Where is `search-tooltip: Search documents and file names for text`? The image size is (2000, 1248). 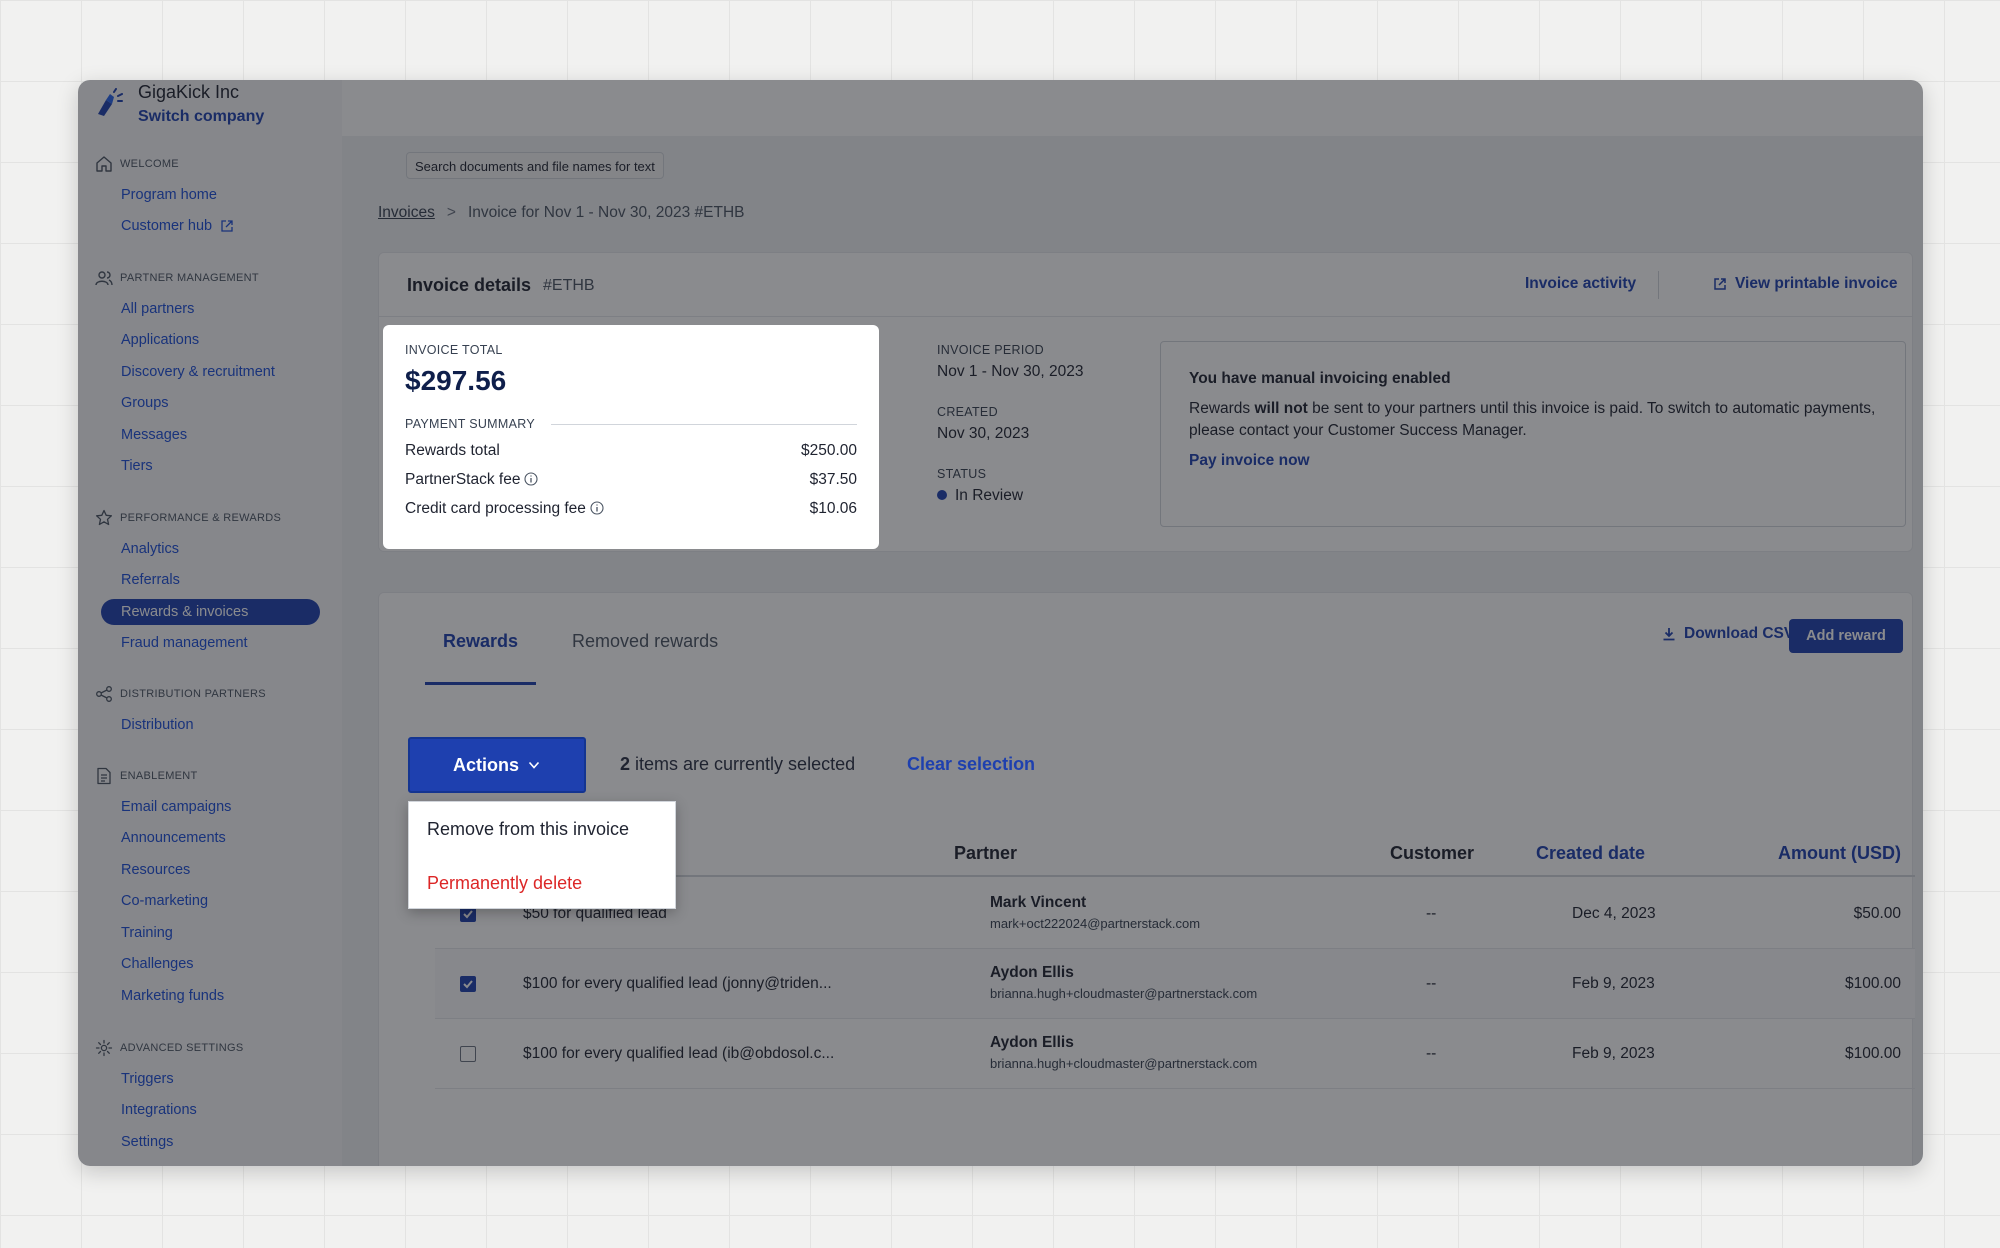 search-tooltip: Search documents and file names for text is located at coordinates (535, 165).